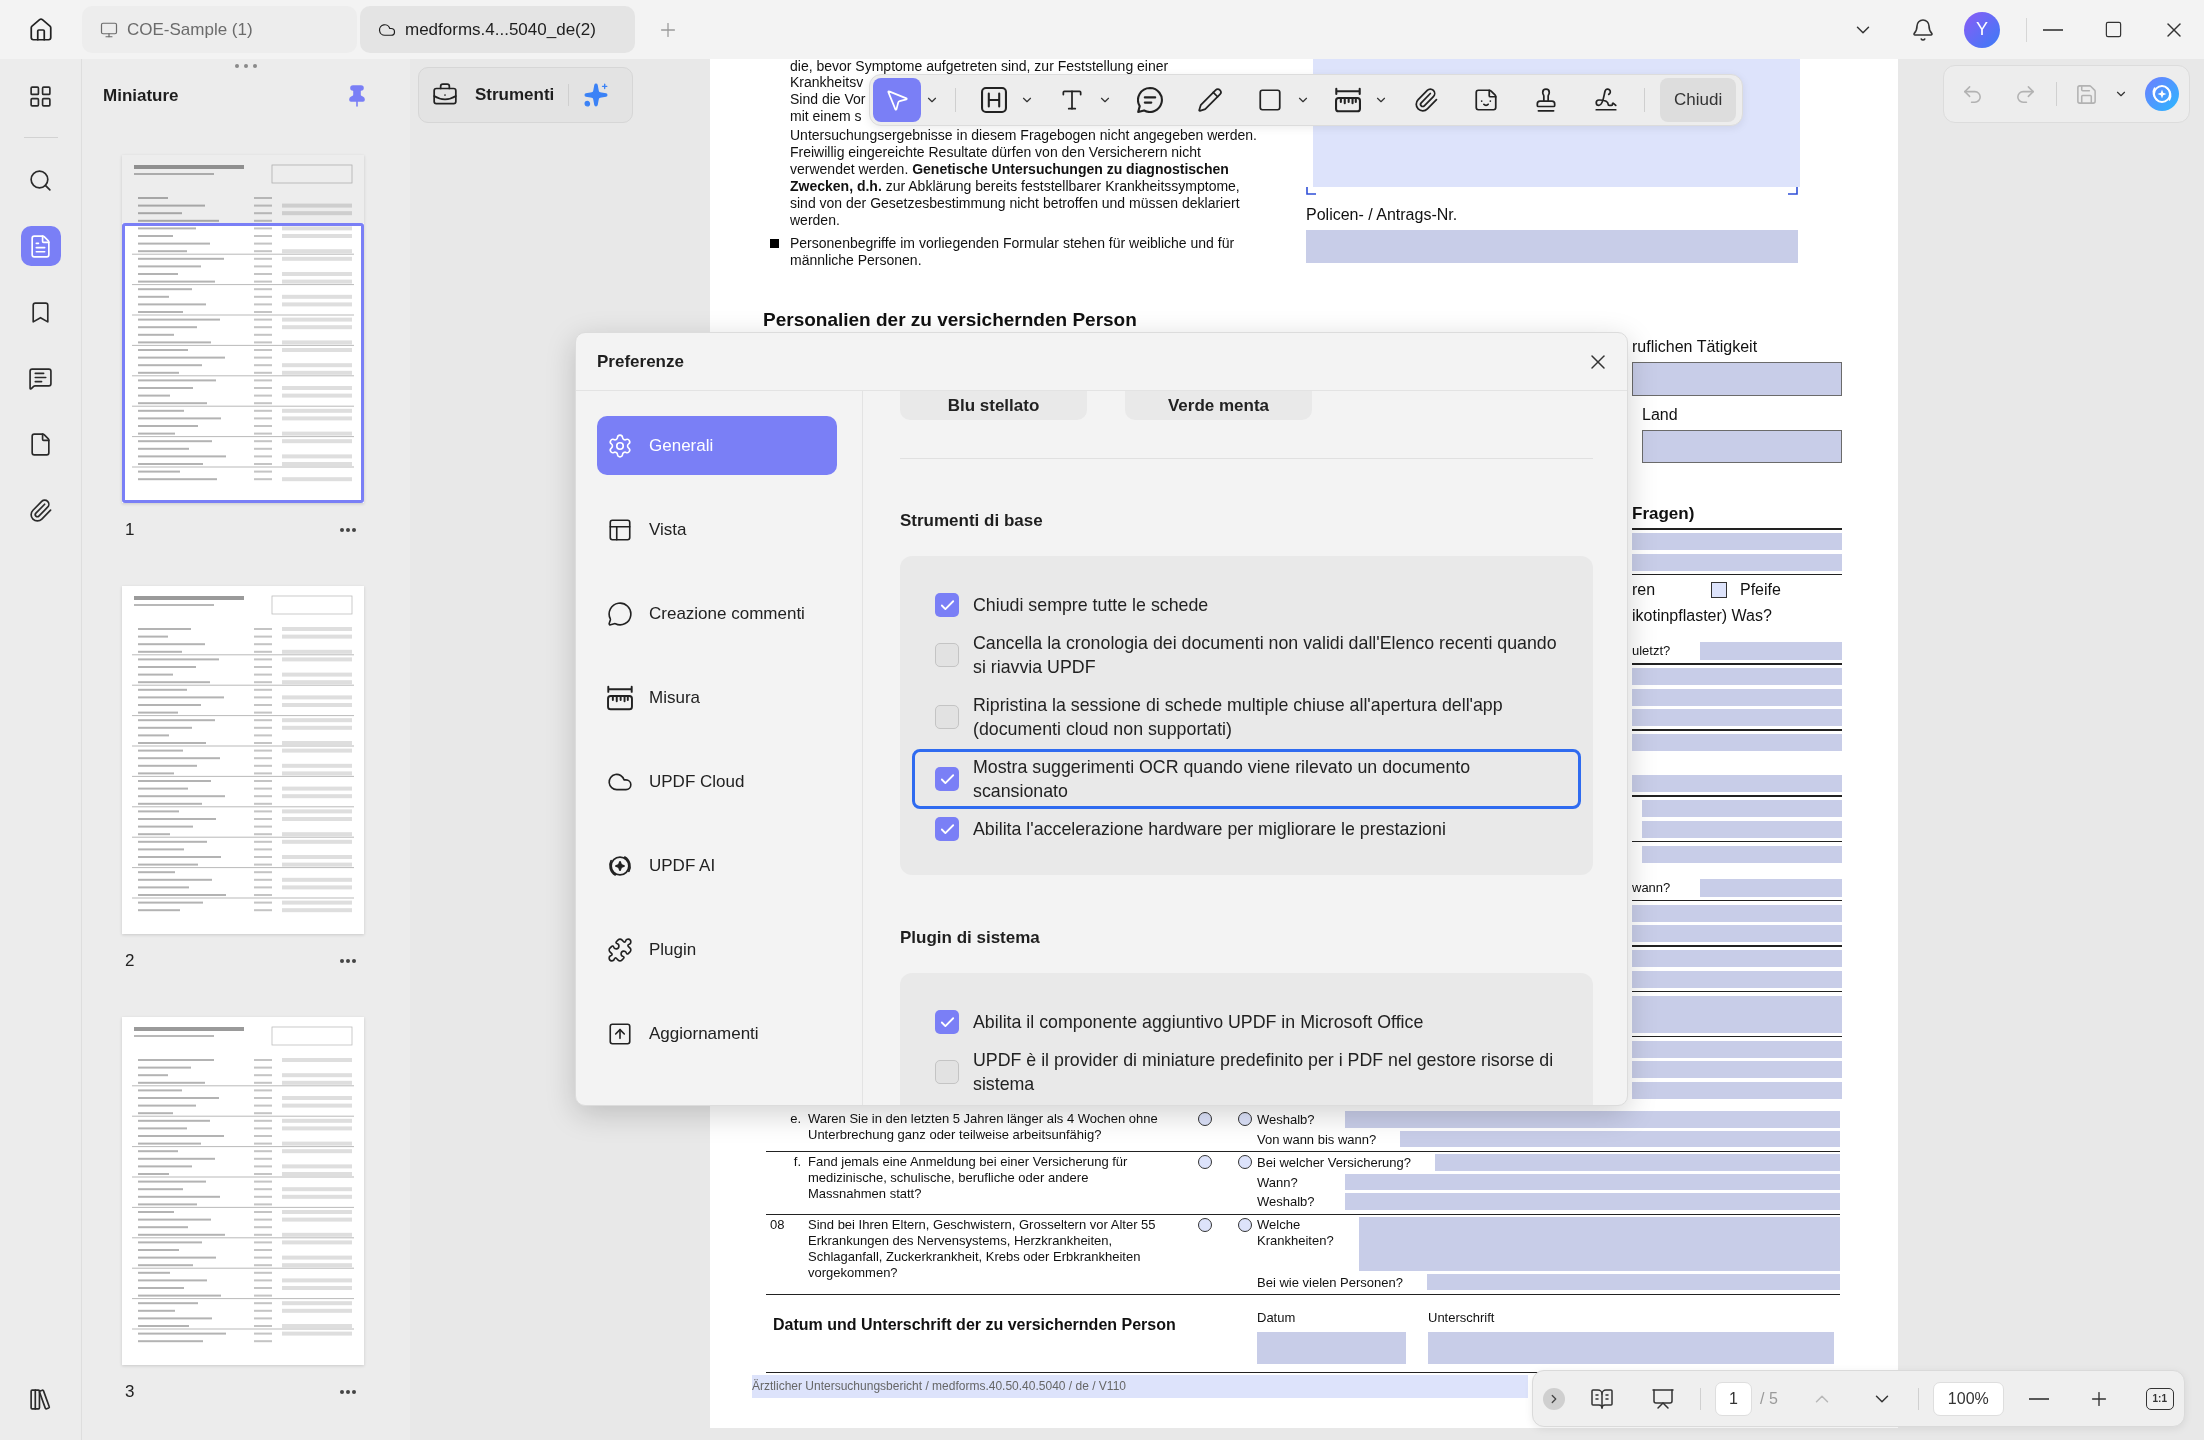 This screenshot has width=2204, height=1440. Describe the element at coordinates (1190, 829) in the screenshot. I see `checkbox-option: Abilita l'accelerazione hardware per migliorare le prestazioni` at that location.